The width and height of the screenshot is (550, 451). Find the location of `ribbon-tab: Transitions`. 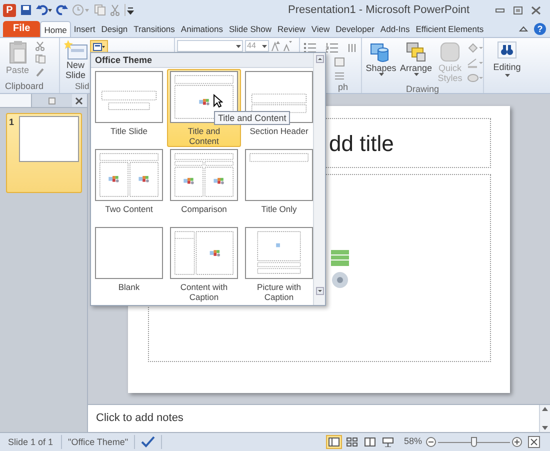

ribbon-tab: Transitions is located at coordinates (154, 29).